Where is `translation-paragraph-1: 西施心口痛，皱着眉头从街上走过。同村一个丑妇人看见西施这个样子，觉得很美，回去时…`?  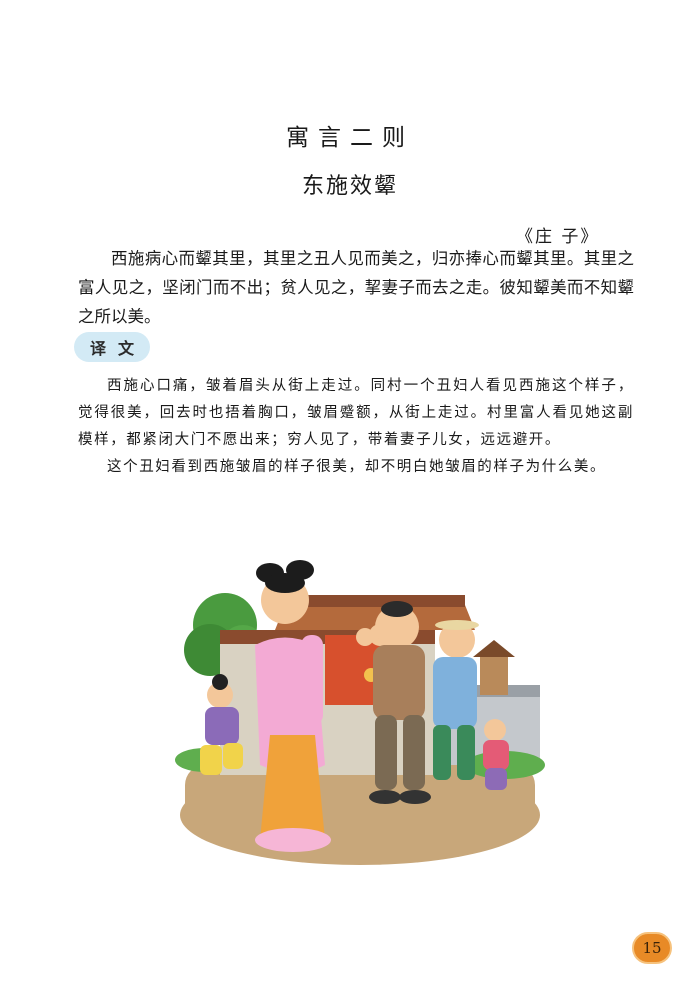
translation-paragraph-1: 西施心口痛，皱着眉头从街上走过。同村一个丑妇人看见西施这个样子，觉得很美，回去时… is located at coordinates (356, 413).